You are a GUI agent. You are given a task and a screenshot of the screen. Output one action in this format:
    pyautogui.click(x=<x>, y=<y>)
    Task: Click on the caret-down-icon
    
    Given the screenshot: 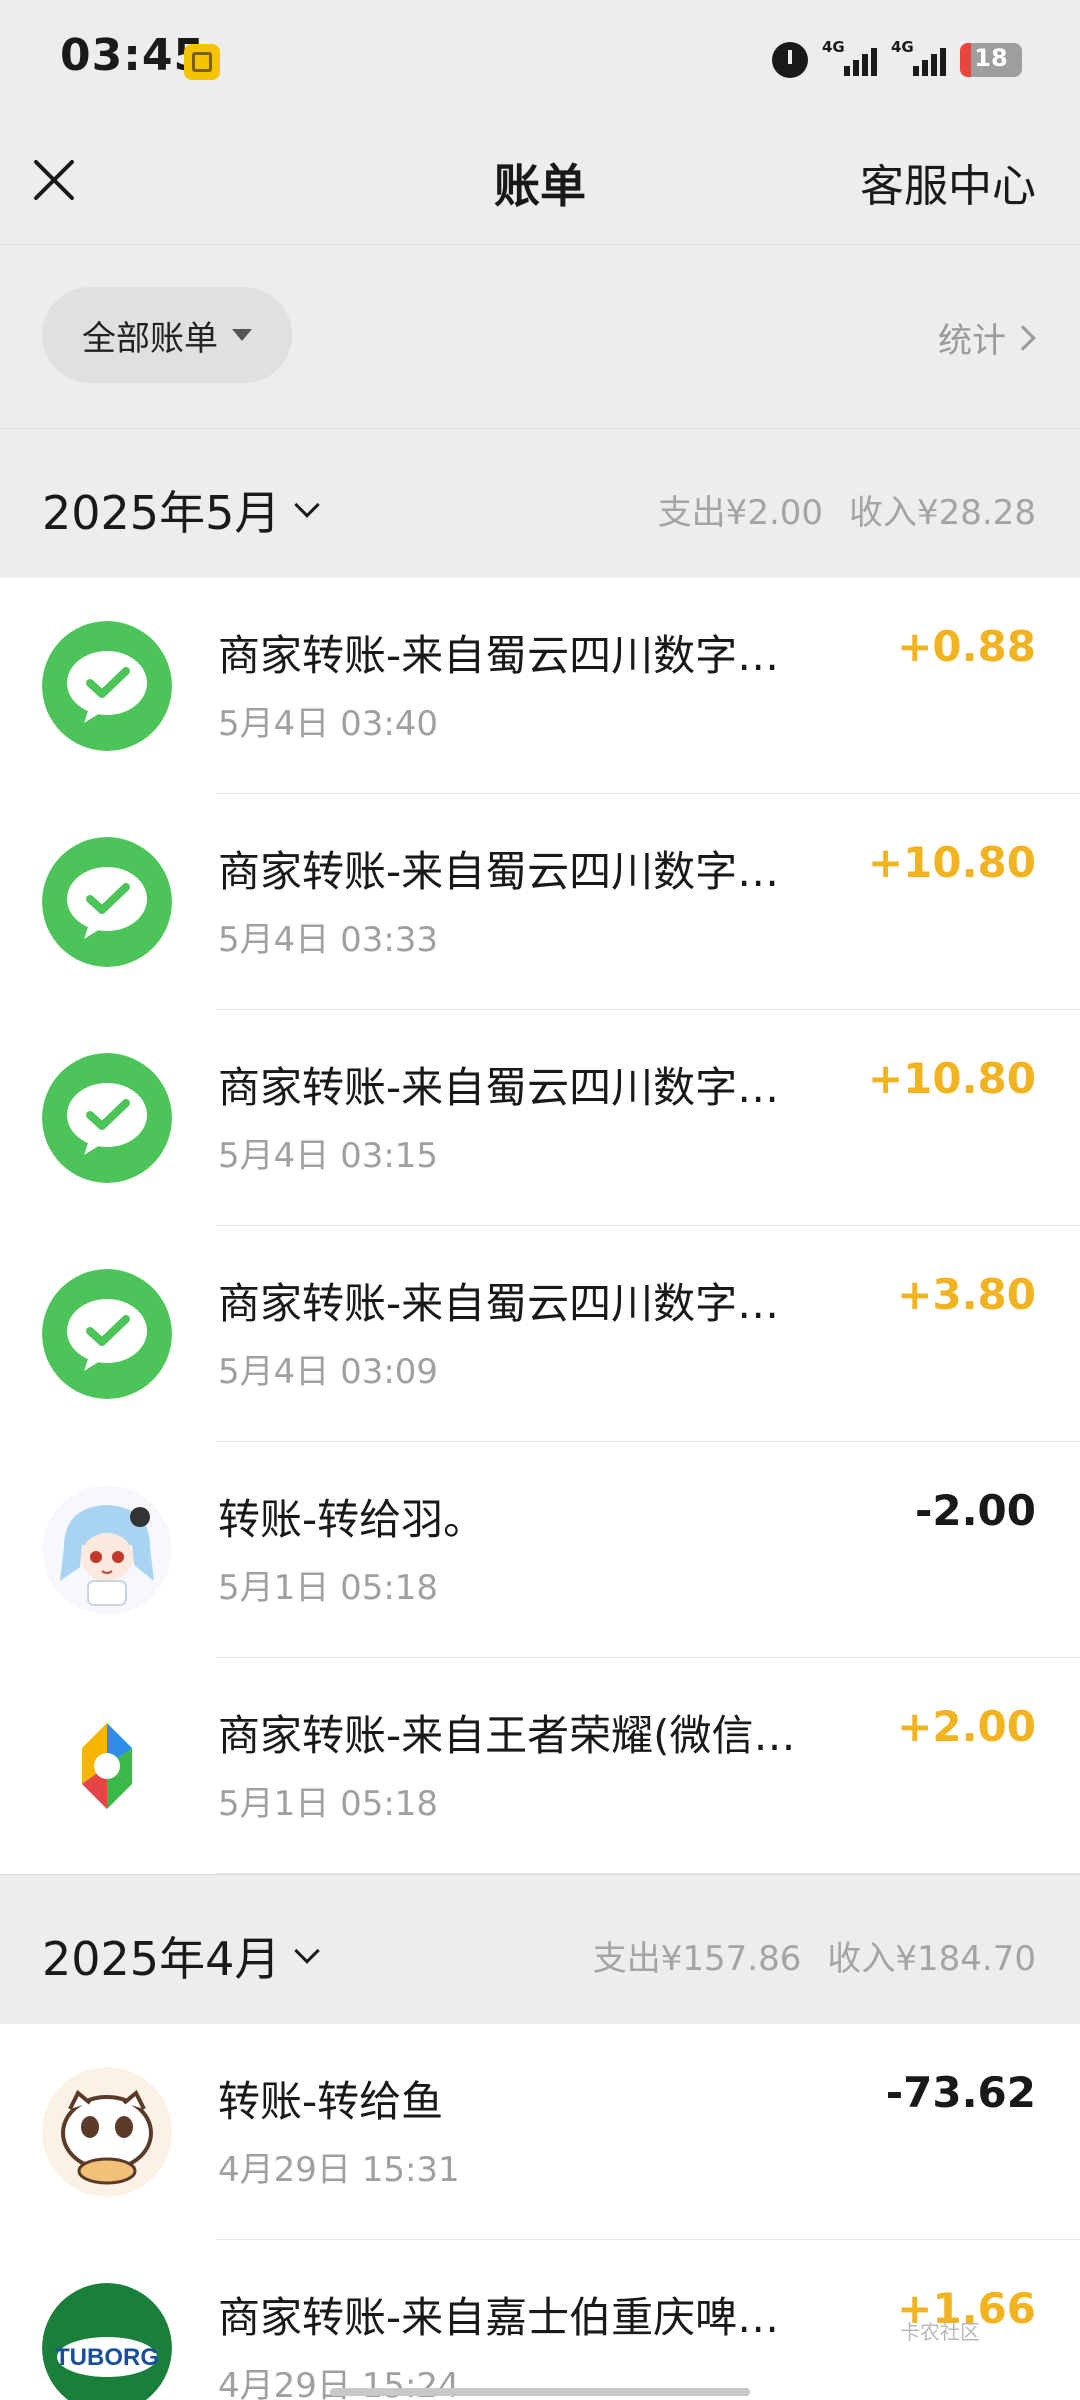 What is the action you would take?
    pyautogui.click(x=242, y=335)
    